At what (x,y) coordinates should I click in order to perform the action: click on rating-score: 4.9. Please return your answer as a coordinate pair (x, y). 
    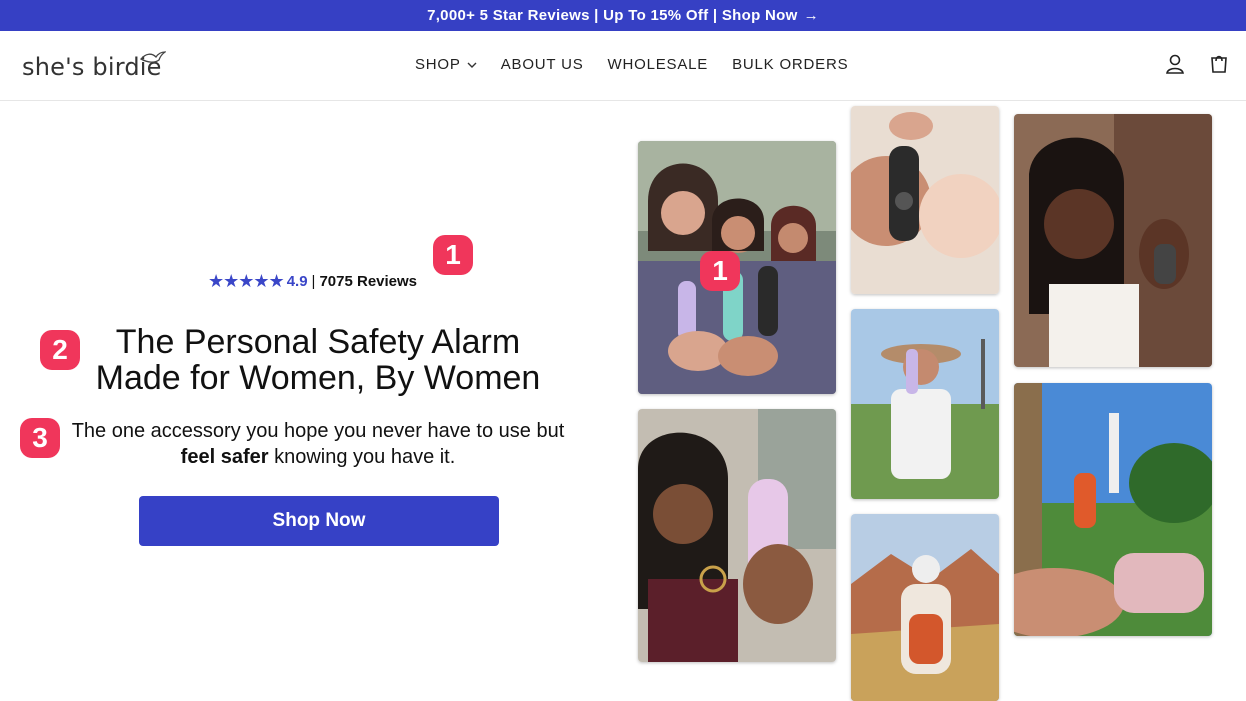
    Looking at the image, I should click on (297, 281).